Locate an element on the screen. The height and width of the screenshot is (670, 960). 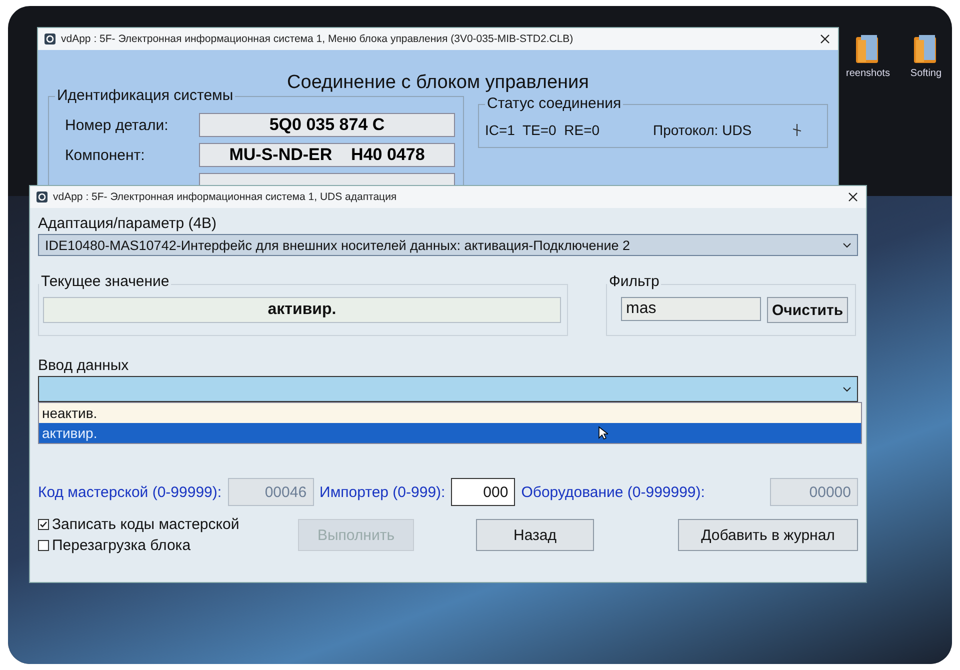
desktop-icon-label: reenshots is located at coordinates (868, 73).